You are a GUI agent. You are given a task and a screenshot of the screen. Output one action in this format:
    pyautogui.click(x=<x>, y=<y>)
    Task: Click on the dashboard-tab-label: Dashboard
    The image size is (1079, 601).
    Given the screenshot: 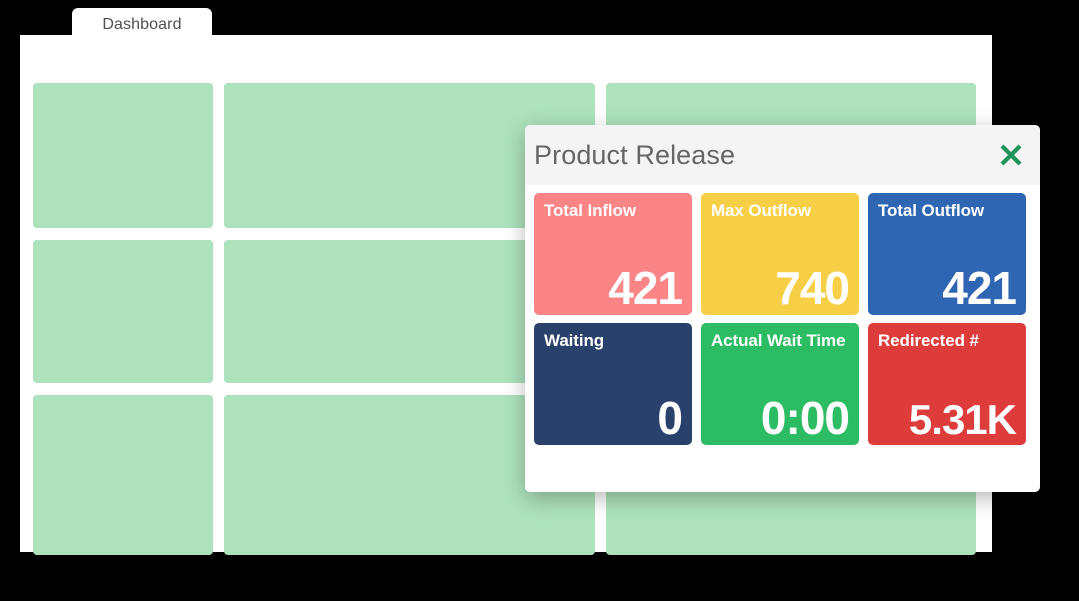 What is the action you would take?
    pyautogui.click(x=142, y=24)
    